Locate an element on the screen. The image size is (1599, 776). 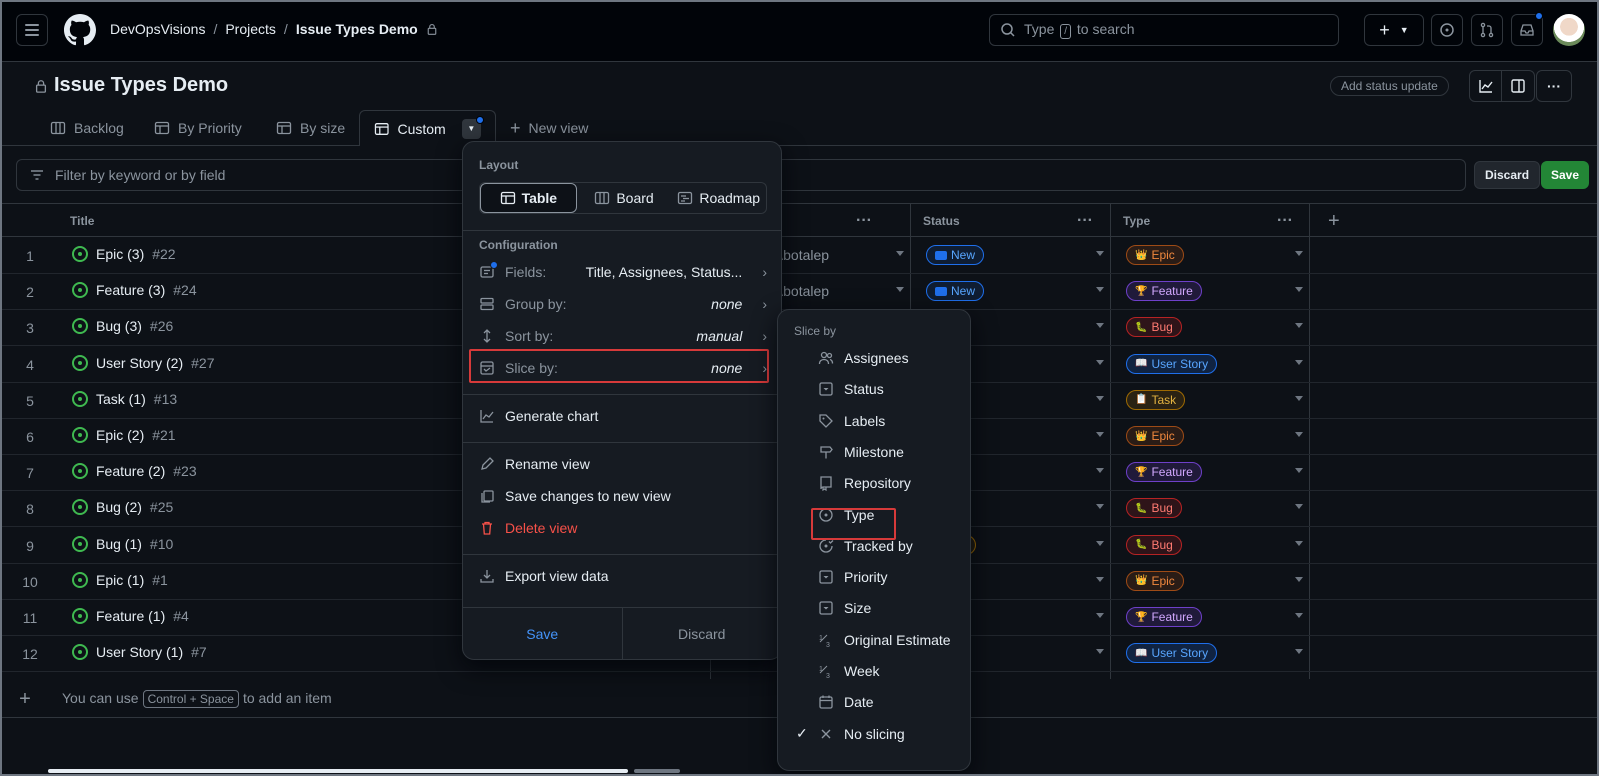
menu-discard-button: Discard is located at coordinates (702, 633).